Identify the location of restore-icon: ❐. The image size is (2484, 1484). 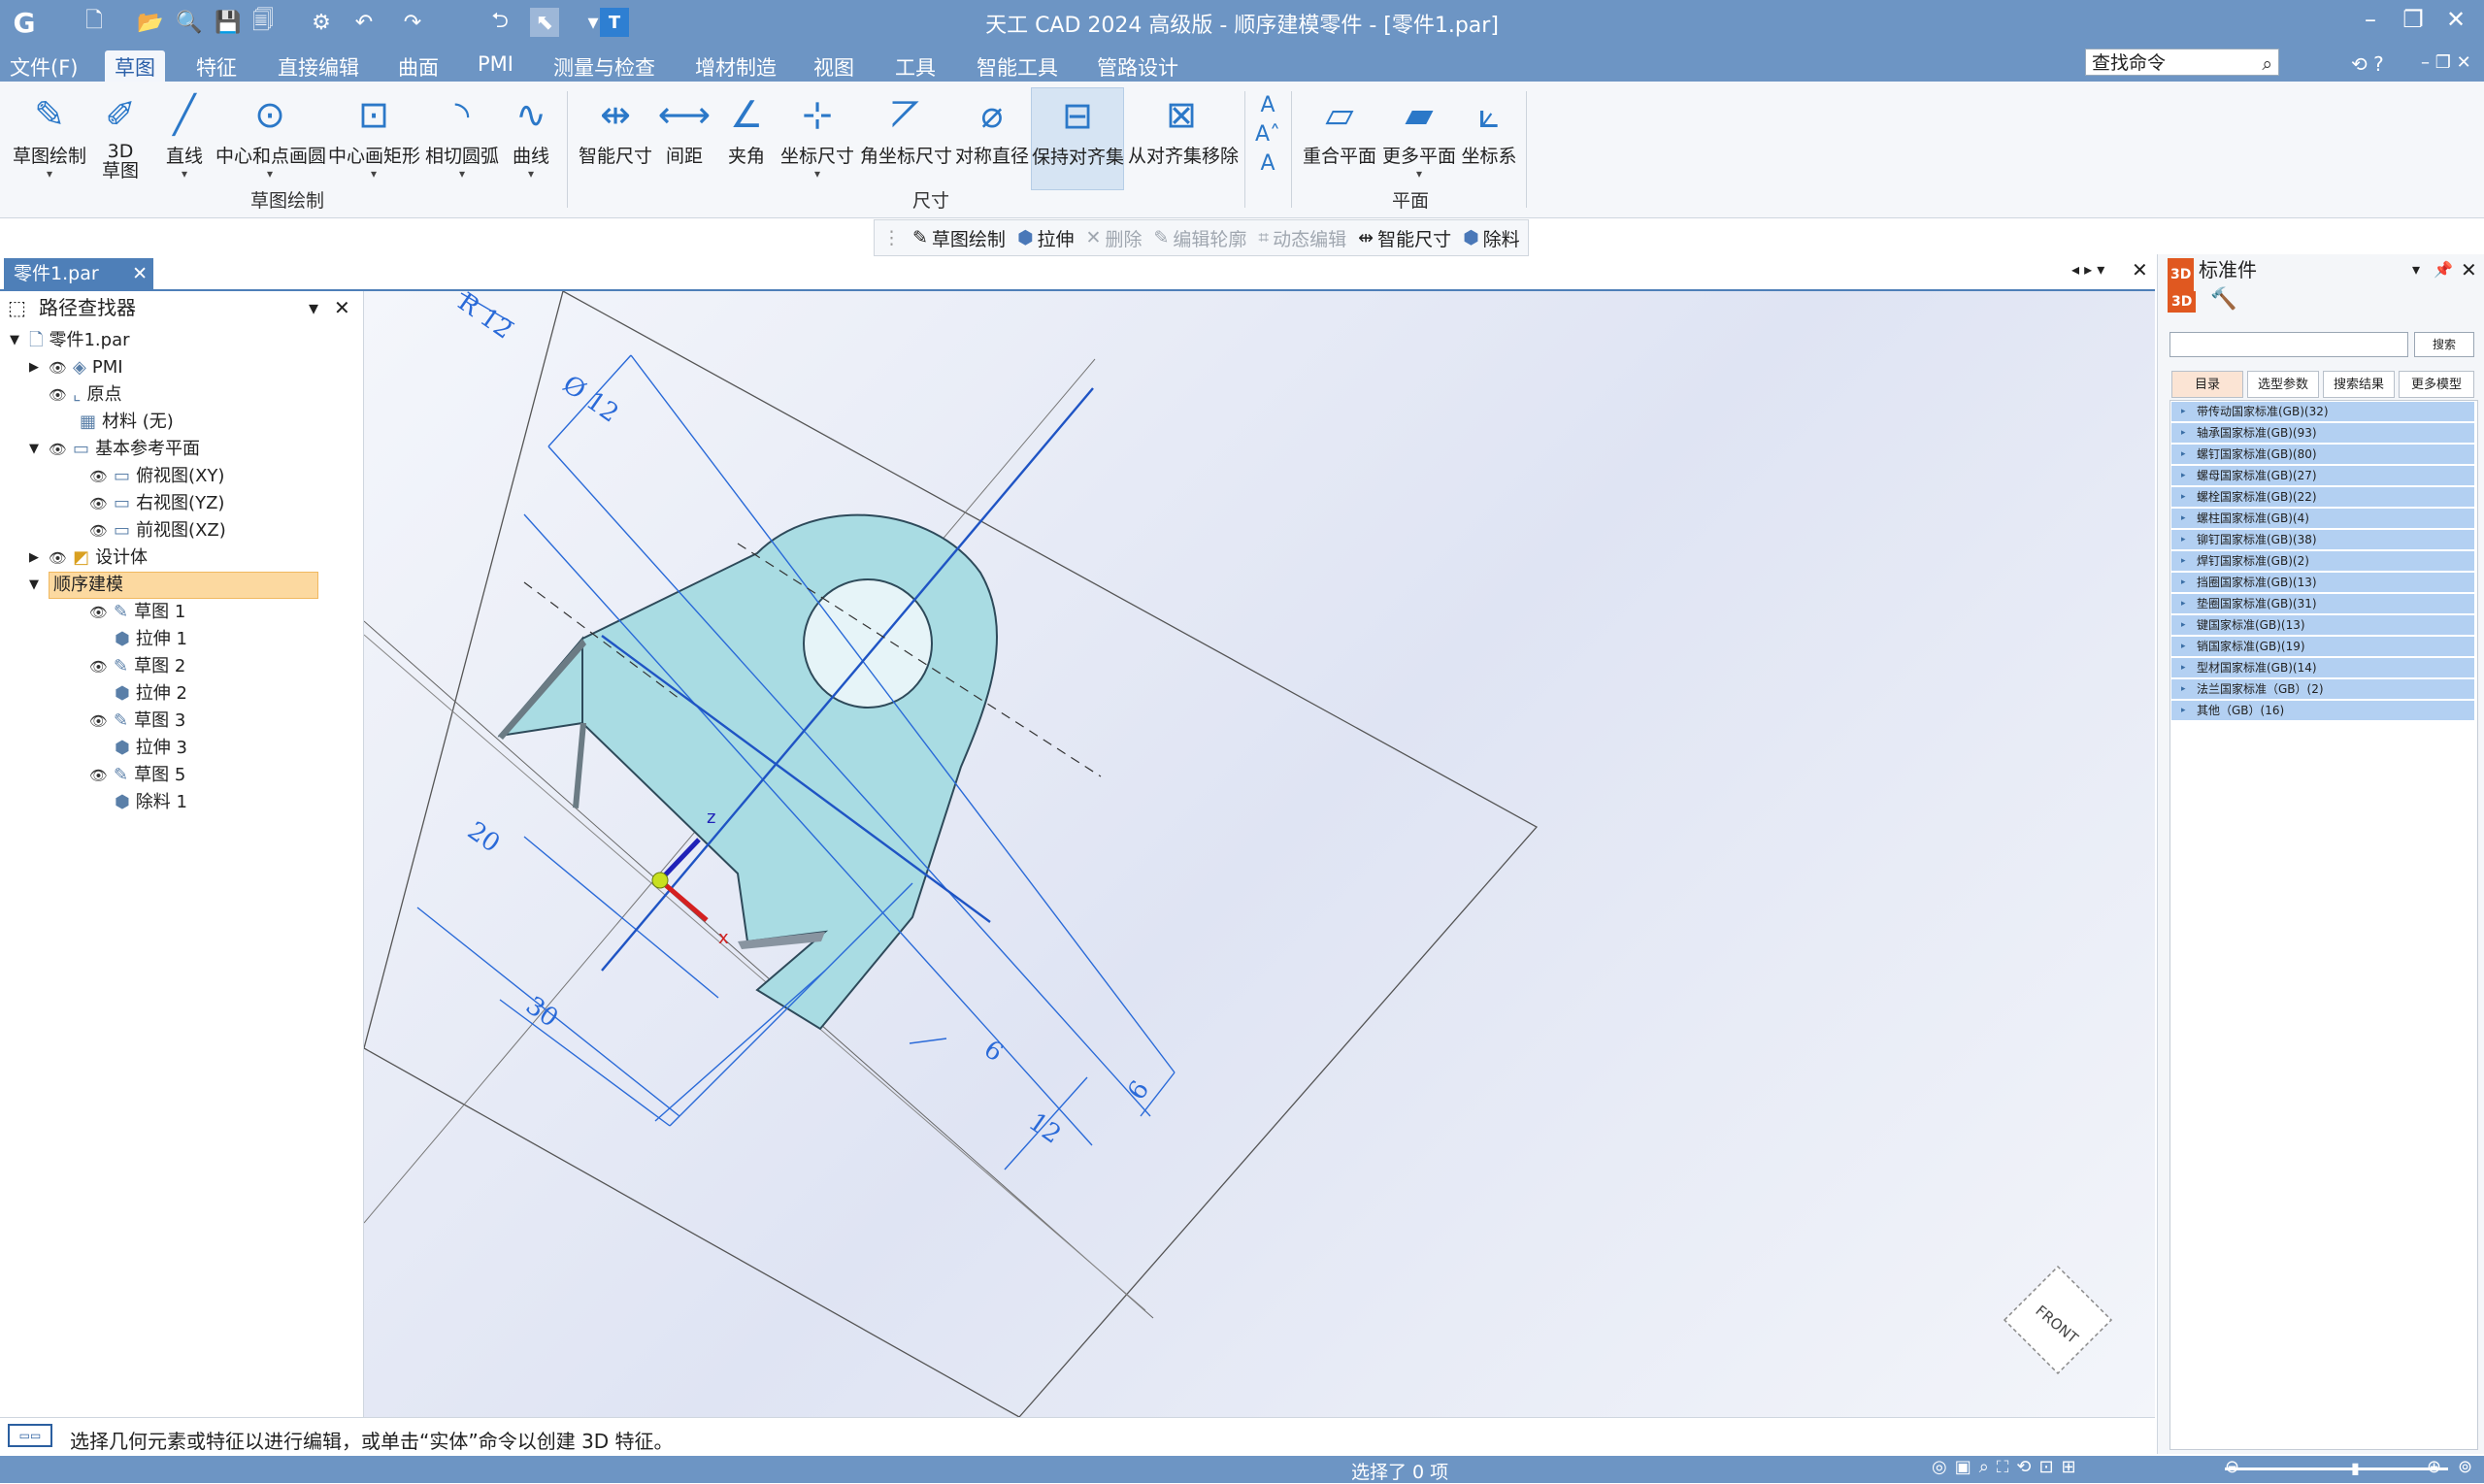
(2413, 19).